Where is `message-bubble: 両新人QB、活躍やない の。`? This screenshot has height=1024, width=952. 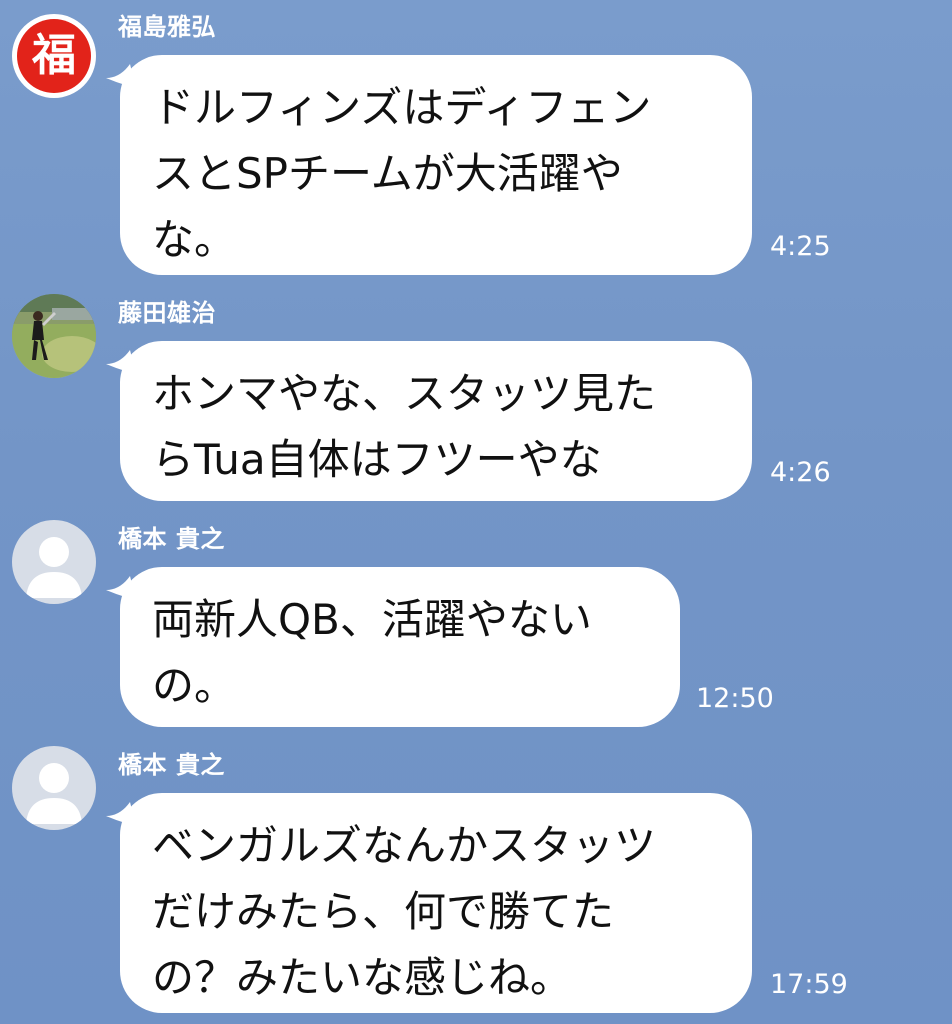
message-bubble: 両新人QB、活躍やない の。 is located at coordinates (400, 647).